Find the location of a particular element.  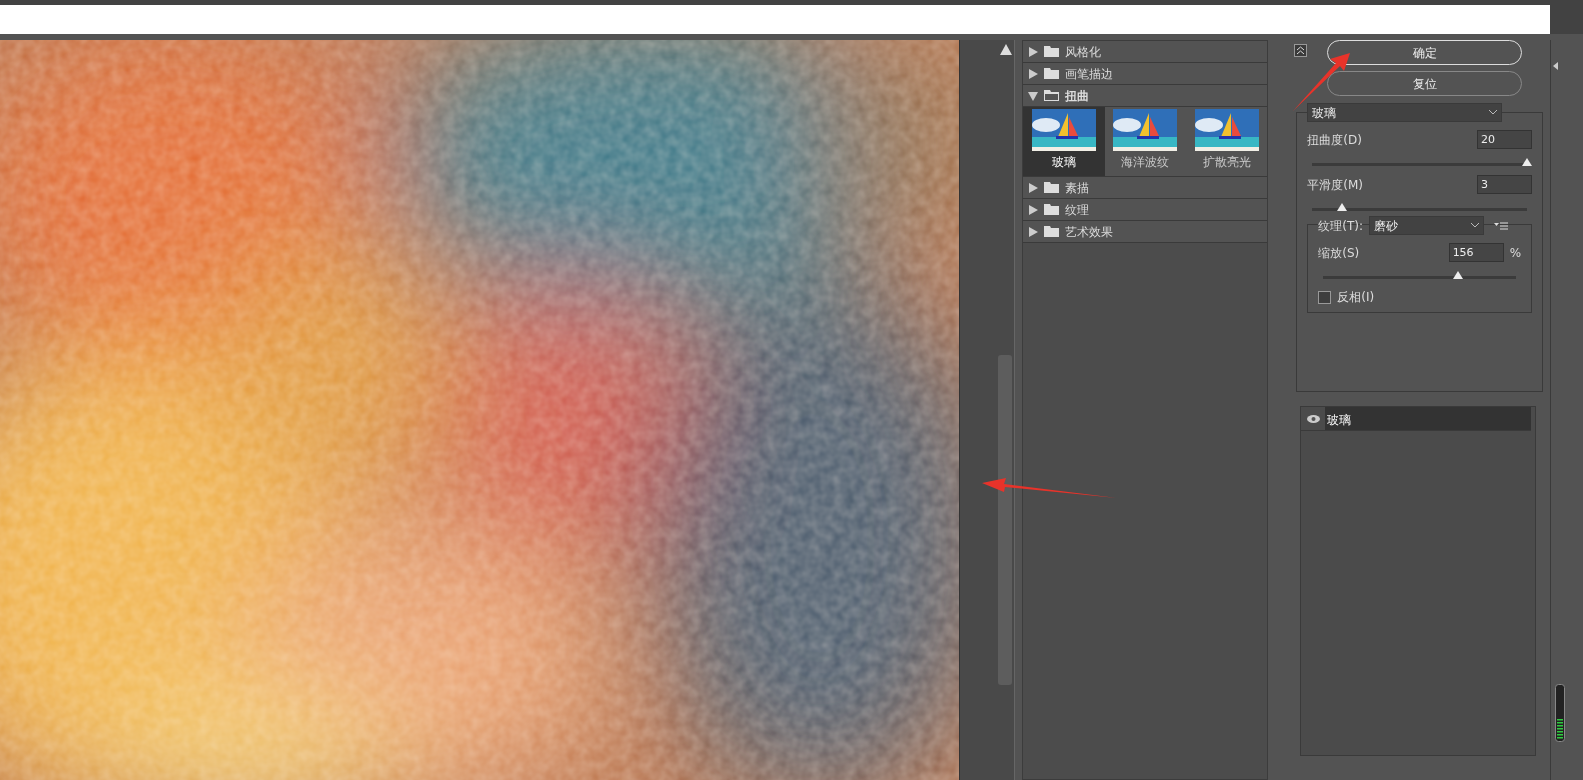

texture-label: 纹理(T): is located at coordinates (1340, 226).